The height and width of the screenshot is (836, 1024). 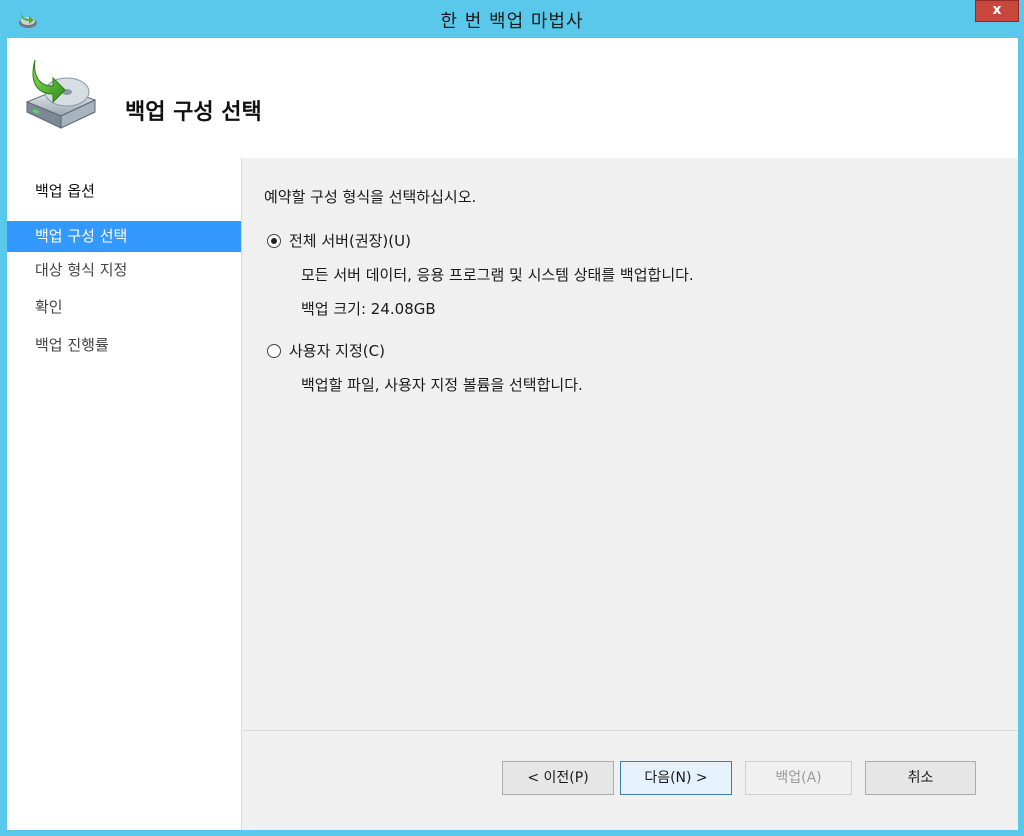 What do you see at coordinates (630, 730) in the screenshot?
I see `footer-divider` at bounding box center [630, 730].